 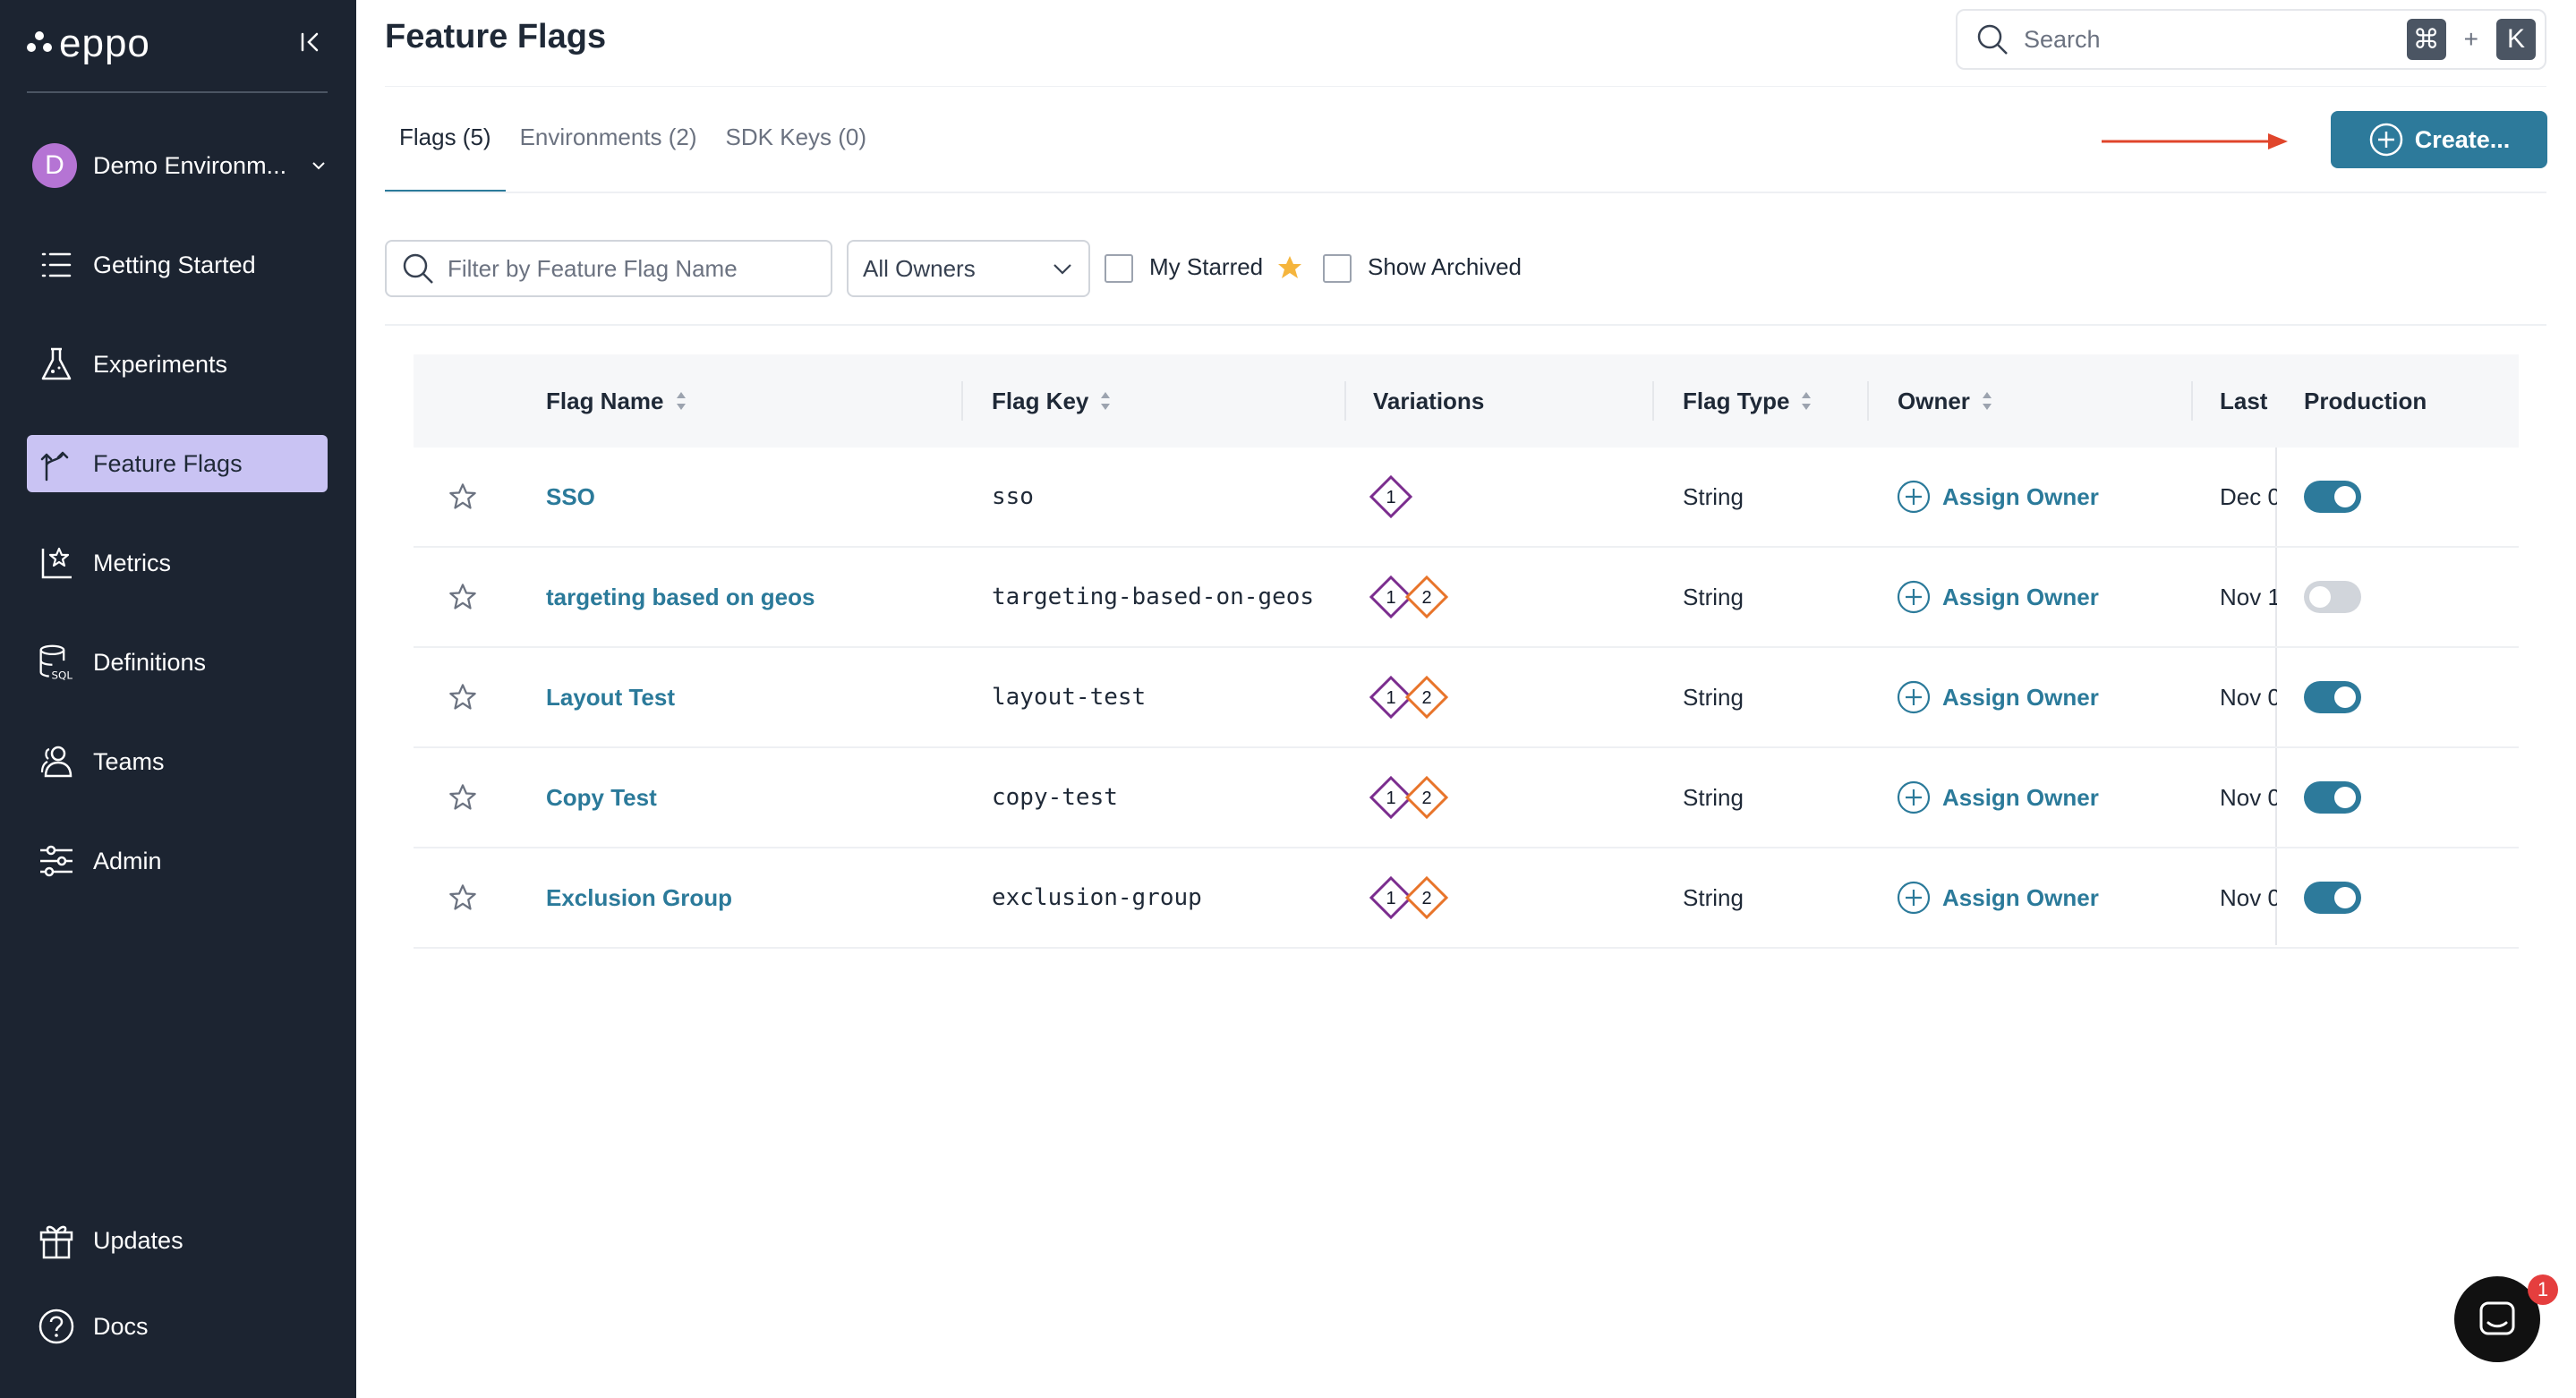 I want to click on tab-environments: Environments (2), so click(x=609, y=154).